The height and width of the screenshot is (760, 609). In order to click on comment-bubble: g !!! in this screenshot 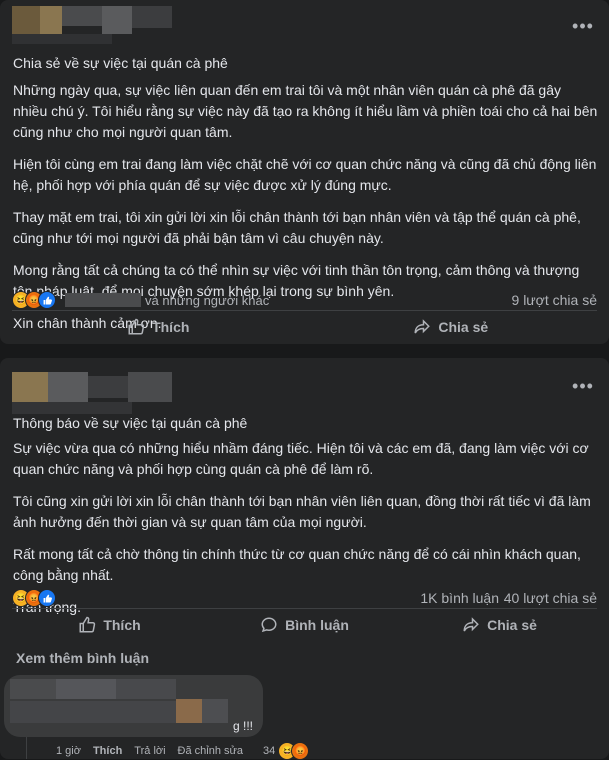, I will do `click(133, 706)`.